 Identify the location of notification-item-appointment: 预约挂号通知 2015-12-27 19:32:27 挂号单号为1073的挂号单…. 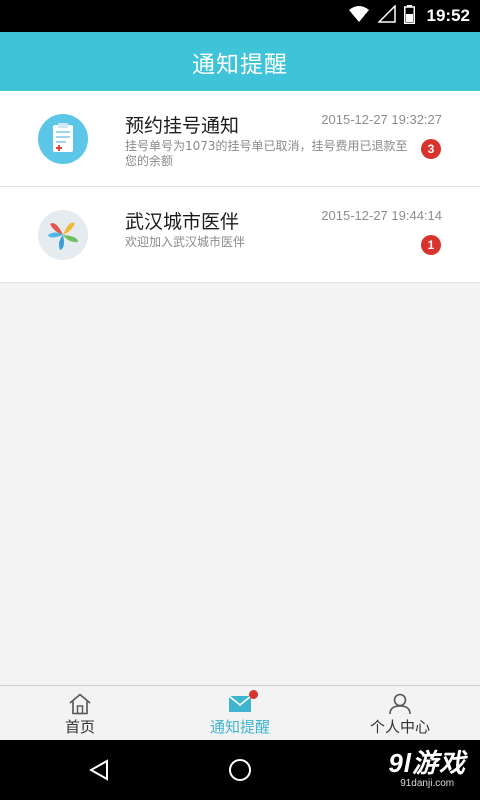
(240, 139).